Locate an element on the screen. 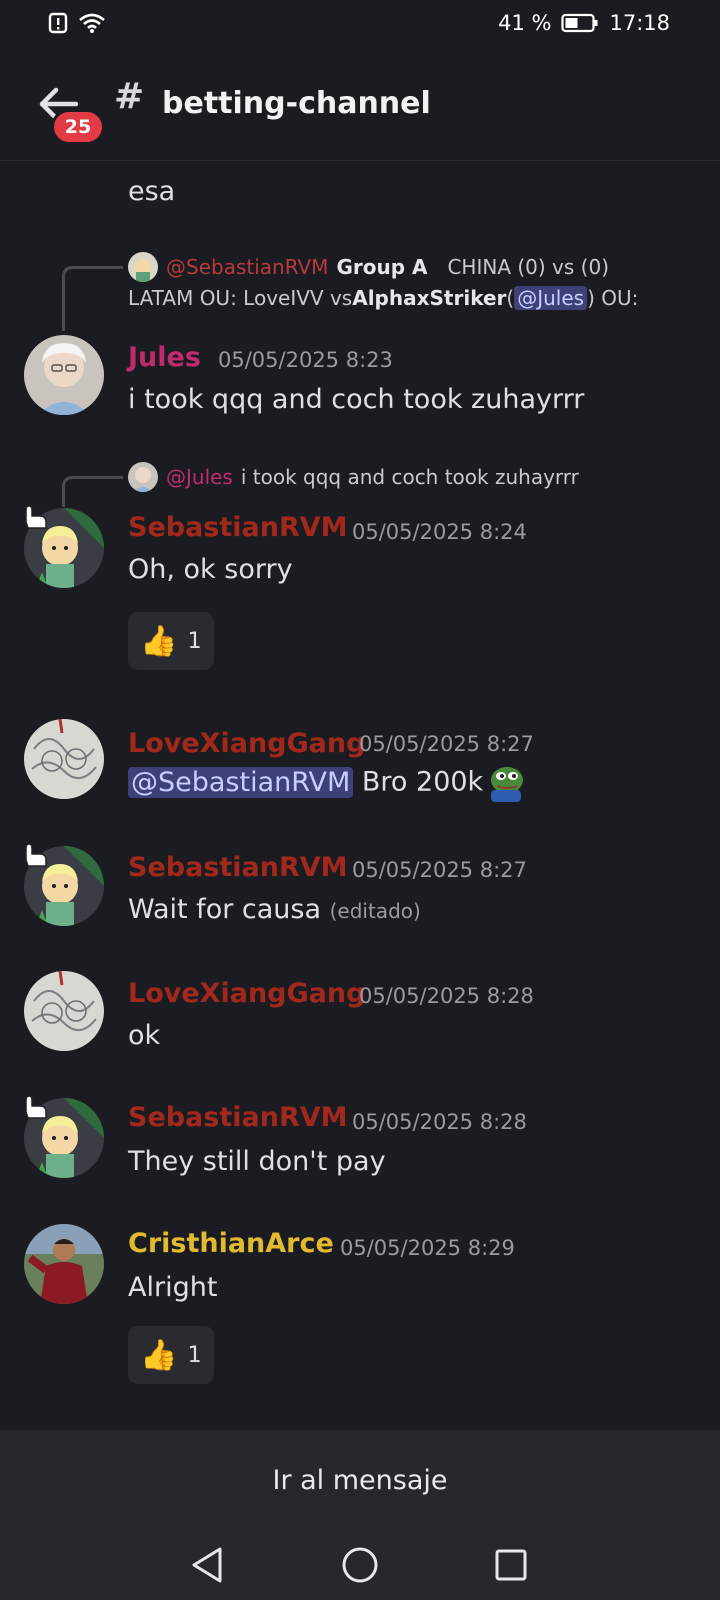  message-text: Wait for causa (editado) is located at coordinates (274, 909).